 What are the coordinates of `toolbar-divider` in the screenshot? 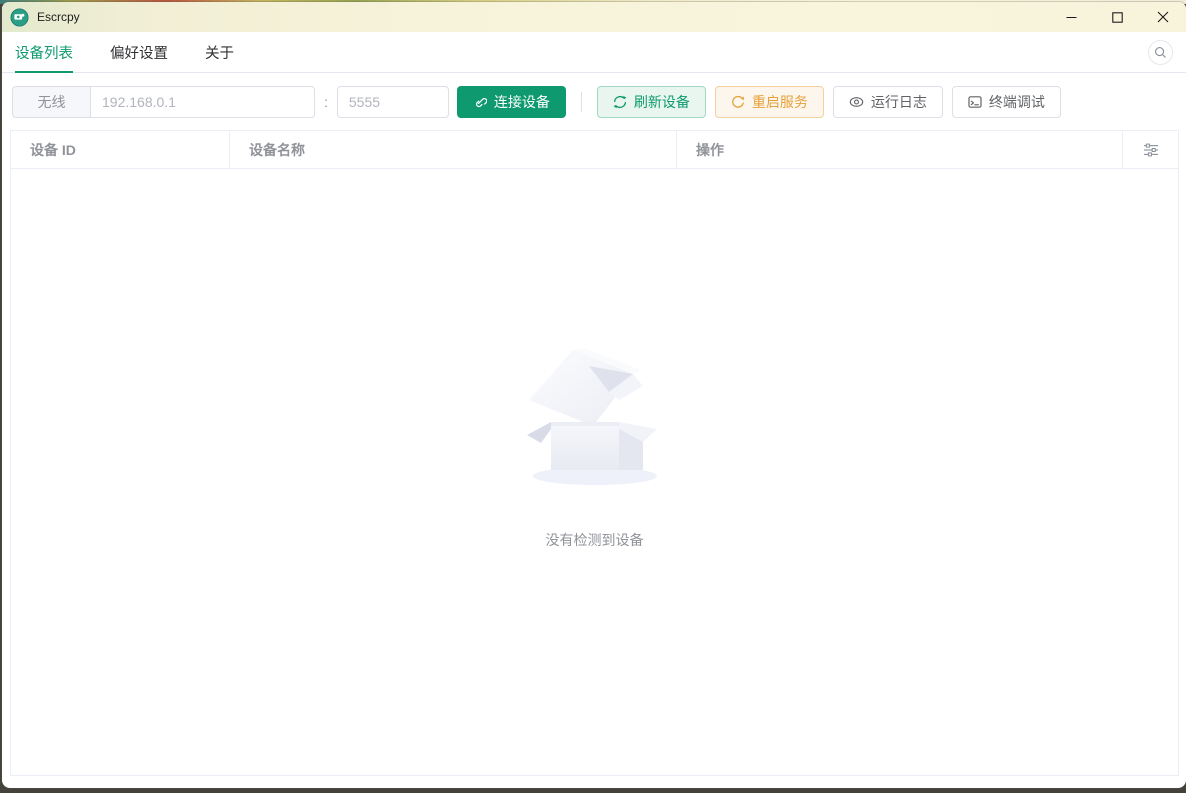 It's located at (581, 102).